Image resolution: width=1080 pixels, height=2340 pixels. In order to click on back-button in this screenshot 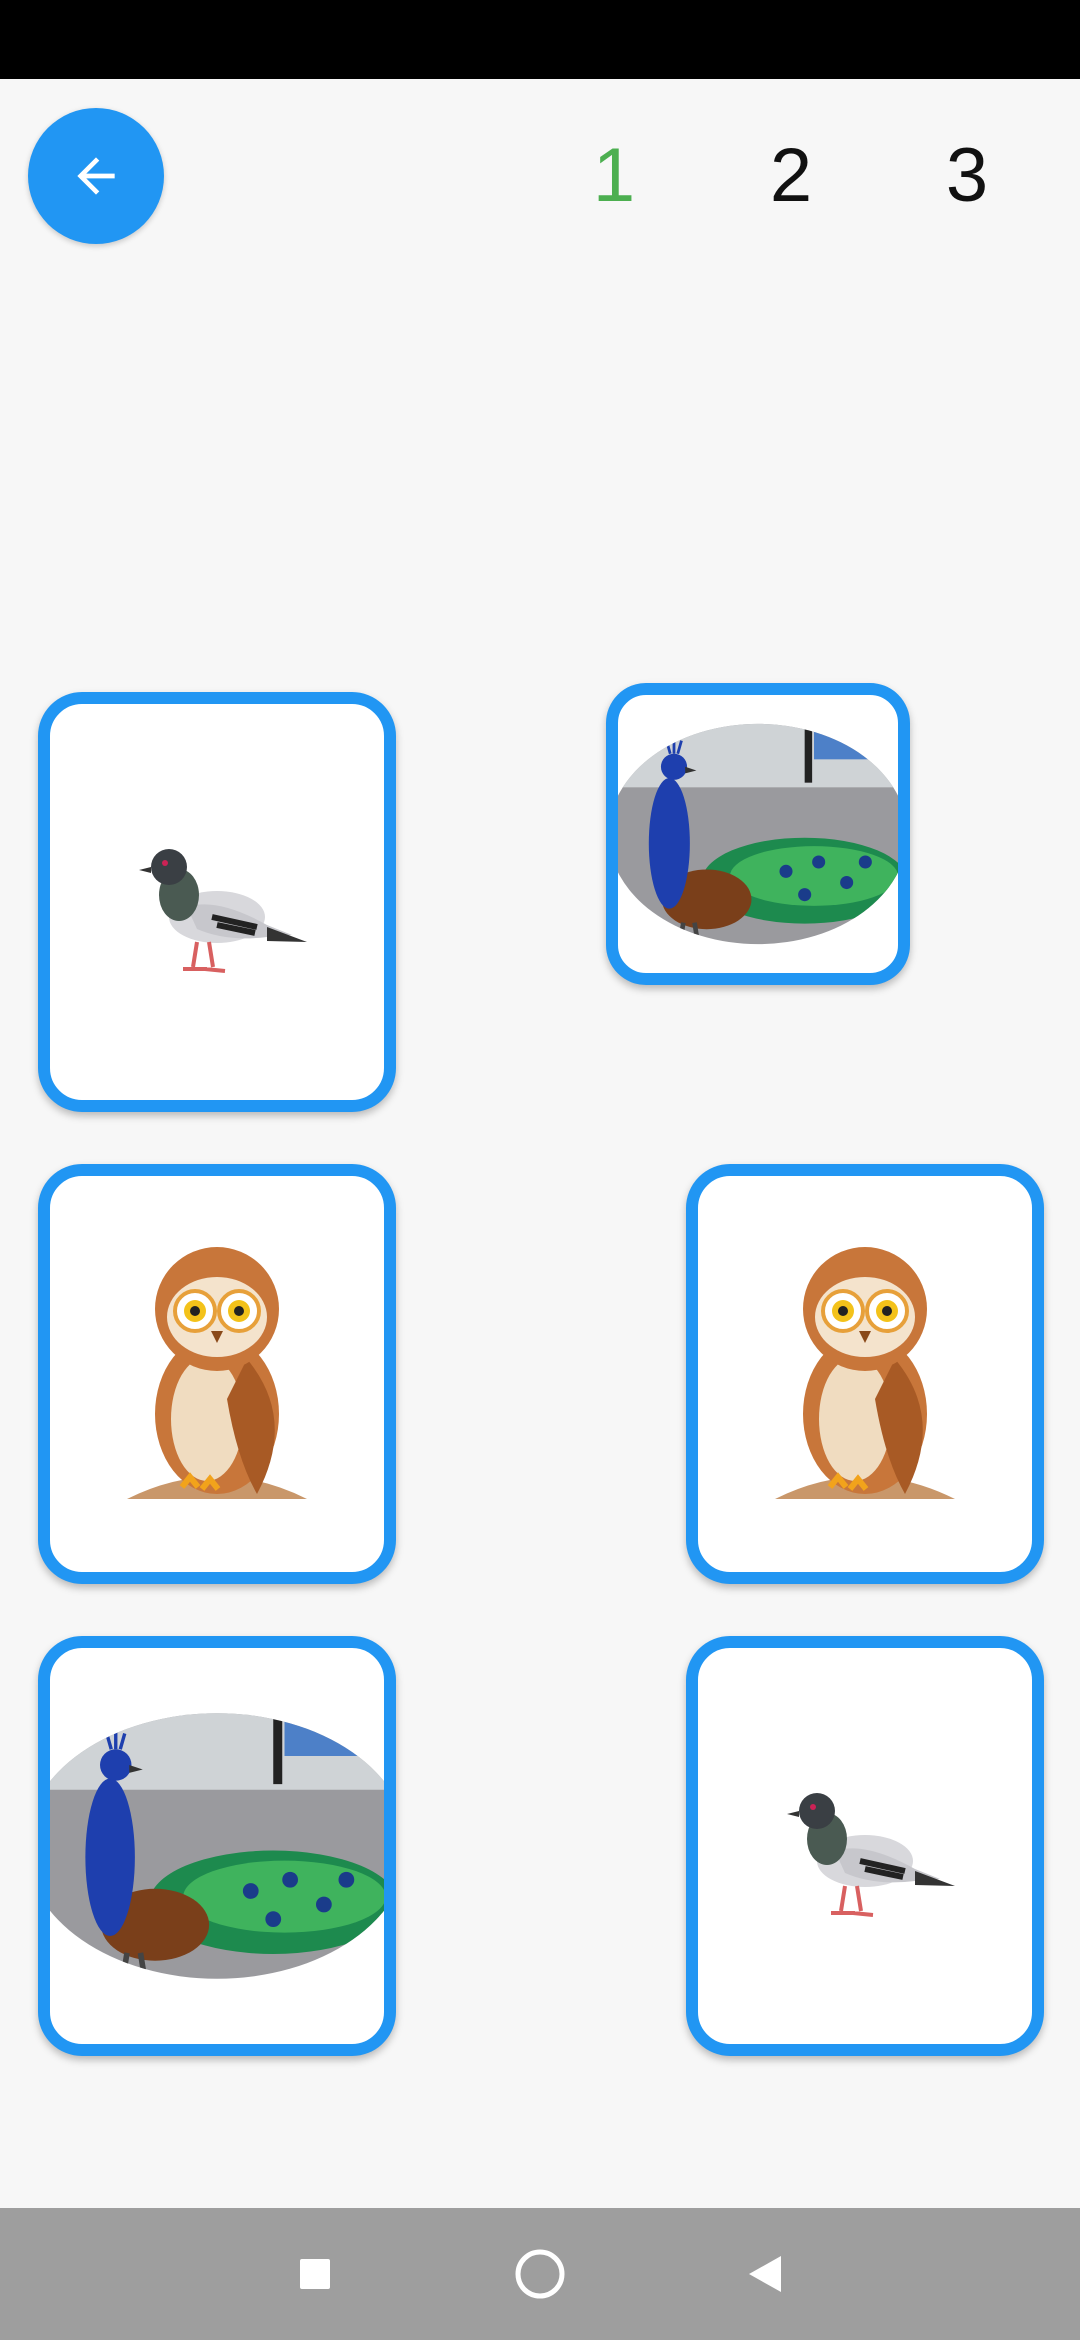, I will do `click(96, 176)`.